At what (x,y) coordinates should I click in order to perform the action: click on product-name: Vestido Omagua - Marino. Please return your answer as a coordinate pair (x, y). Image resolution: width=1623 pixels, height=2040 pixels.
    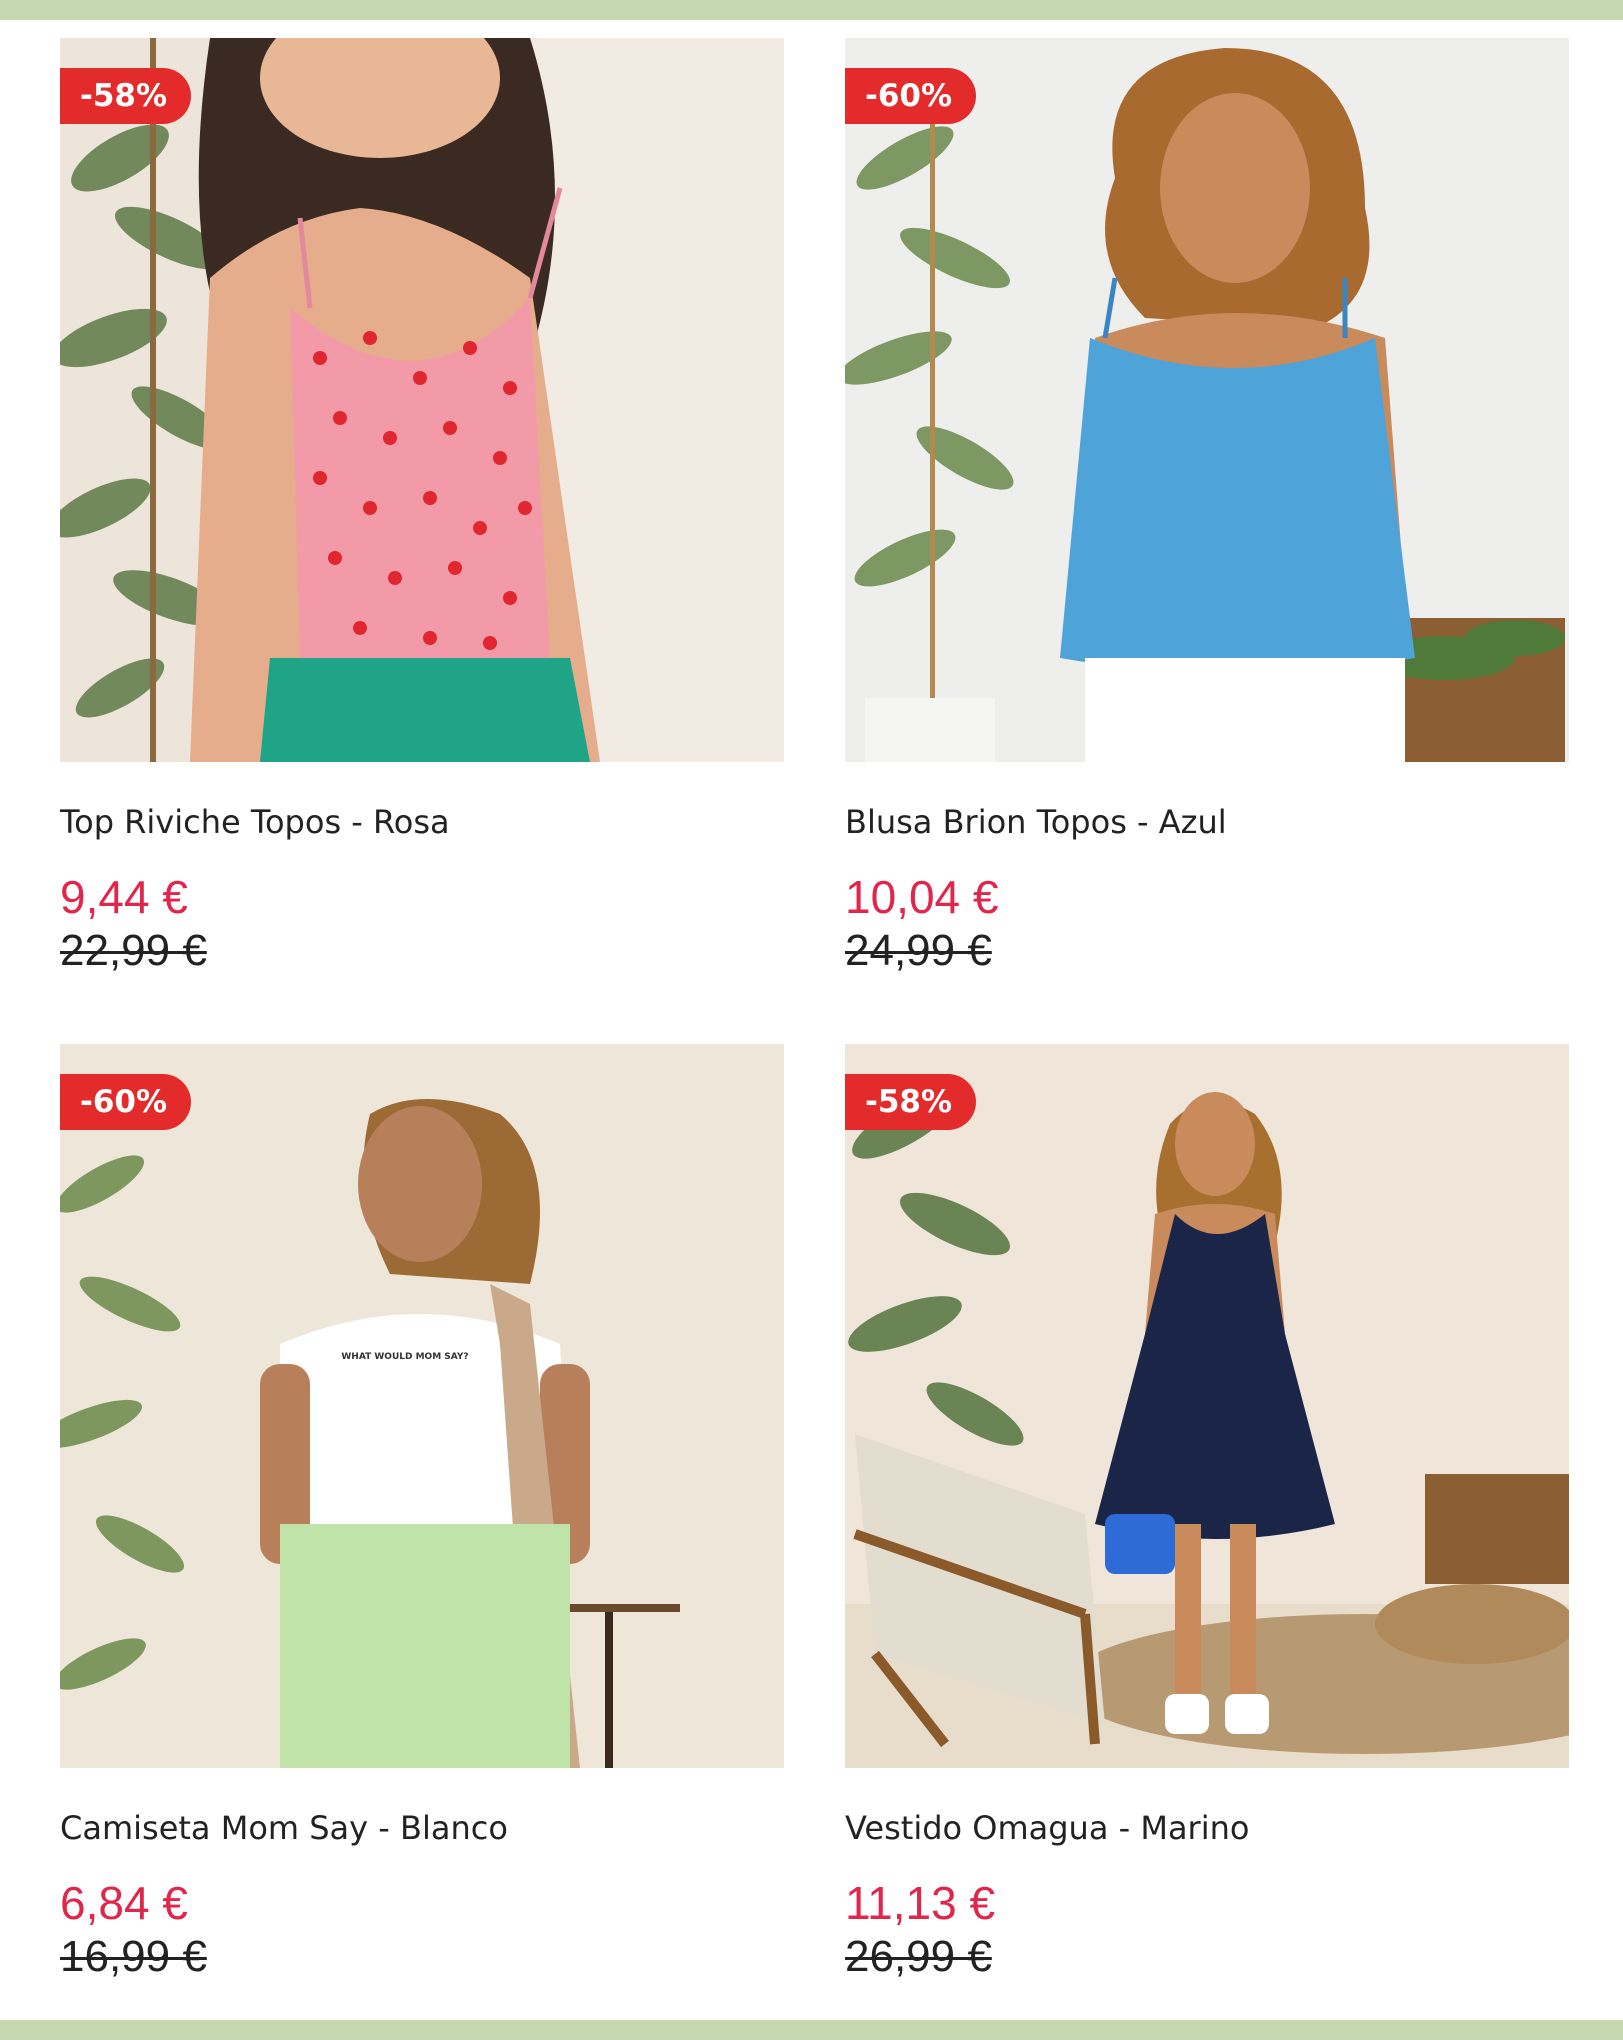
    Looking at the image, I should click on (1207, 1828).